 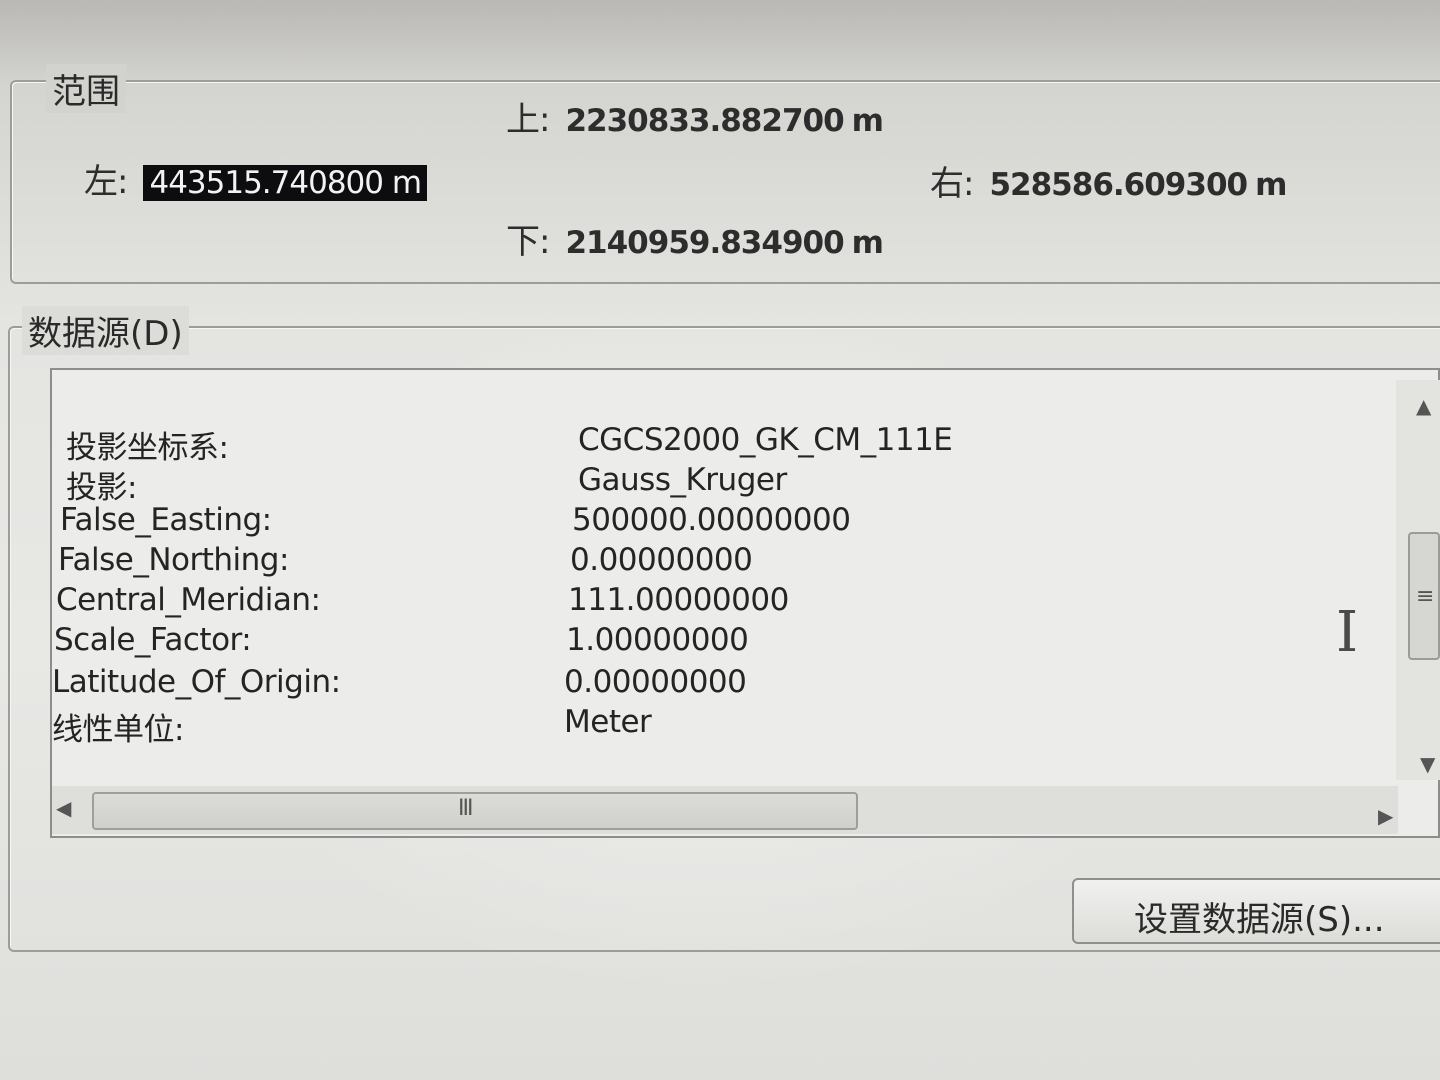 What do you see at coordinates (952, 184) in the screenshot?
I see `extent-right-label: 右:` at bounding box center [952, 184].